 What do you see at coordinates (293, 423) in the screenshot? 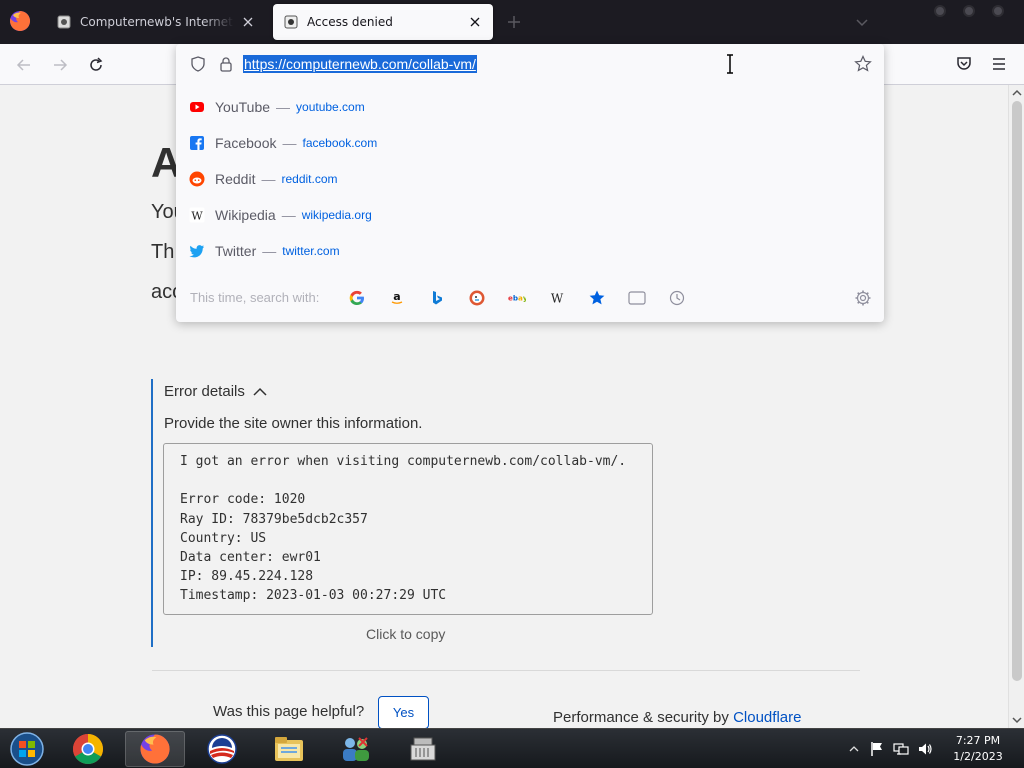
I see `error-details-description: Provide the site owner this information.` at bounding box center [293, 423].